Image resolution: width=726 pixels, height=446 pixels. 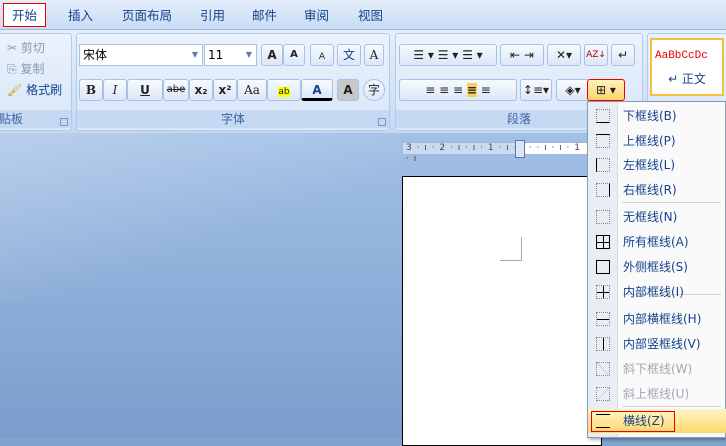 I want to click on line-spacing-button: ↕≡▾, so click(x=536, y=90).